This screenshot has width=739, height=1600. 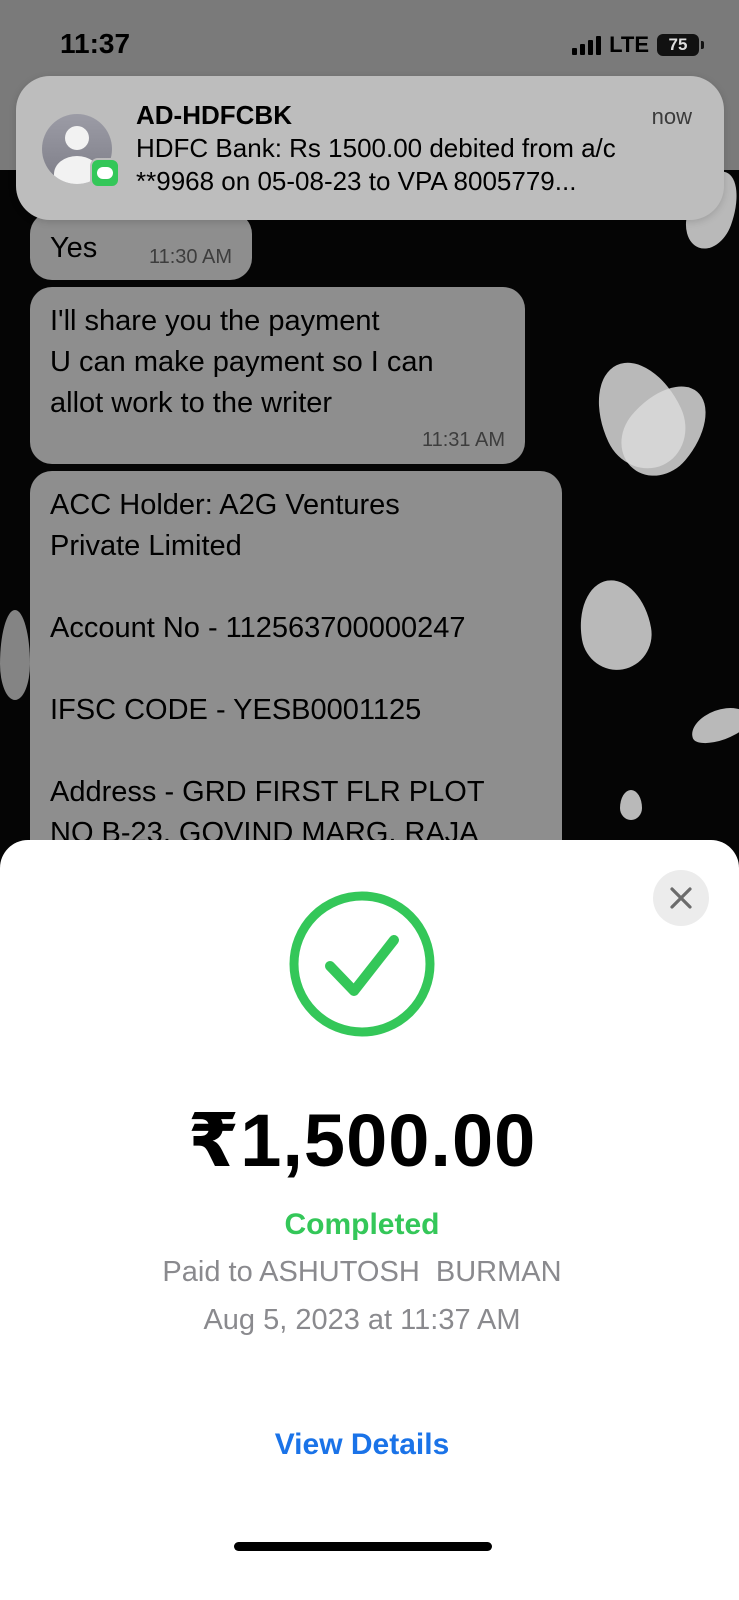 What do you see at coordinates (141, 246) in the screenshot?
I see `chat-message: Yes 11:30 AM` at bounding box center [141, 246].